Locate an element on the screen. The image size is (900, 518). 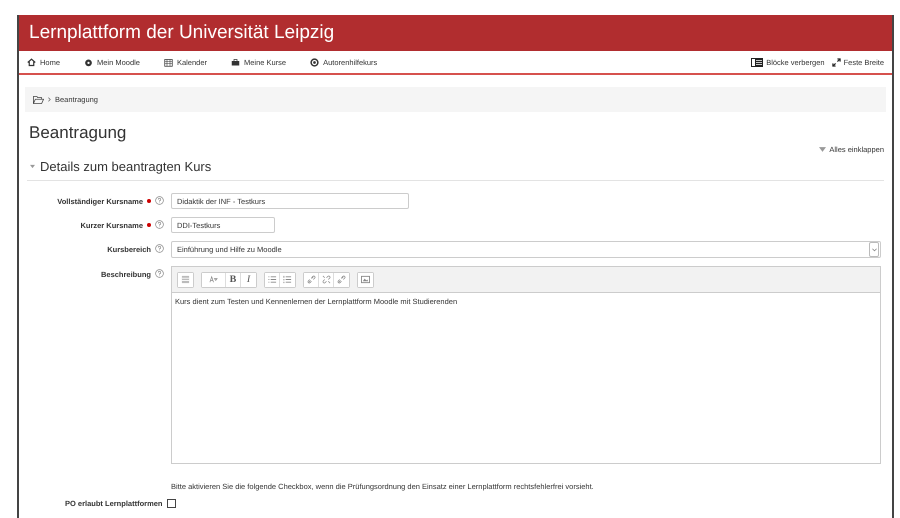
site-title: Lernplattform der Universität Leipzig is located at coordinates (181, 33).